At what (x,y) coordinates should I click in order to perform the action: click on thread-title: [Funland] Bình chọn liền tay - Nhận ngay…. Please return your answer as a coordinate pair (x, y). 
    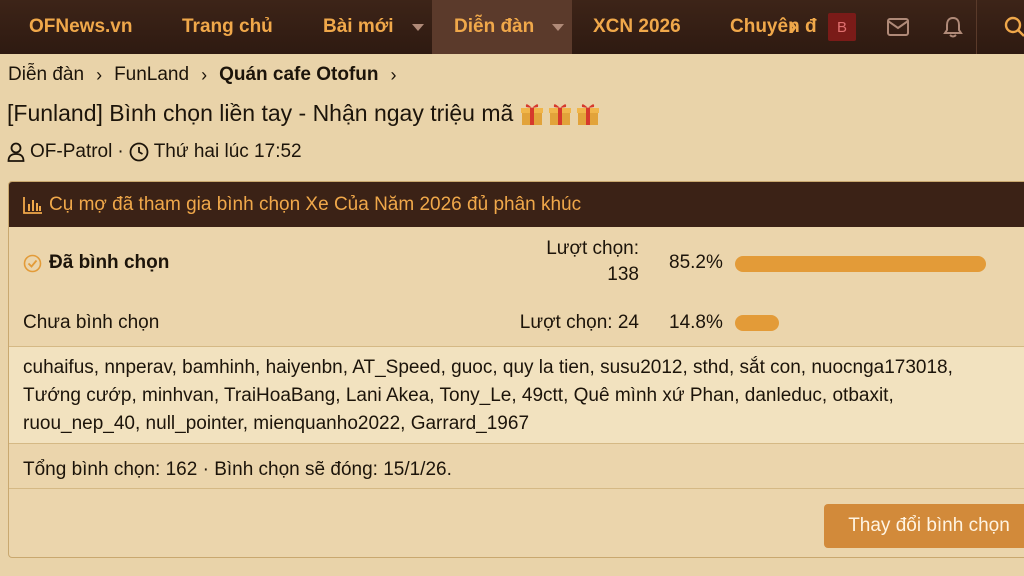
    Looking at the image, I should click on (260, 113).